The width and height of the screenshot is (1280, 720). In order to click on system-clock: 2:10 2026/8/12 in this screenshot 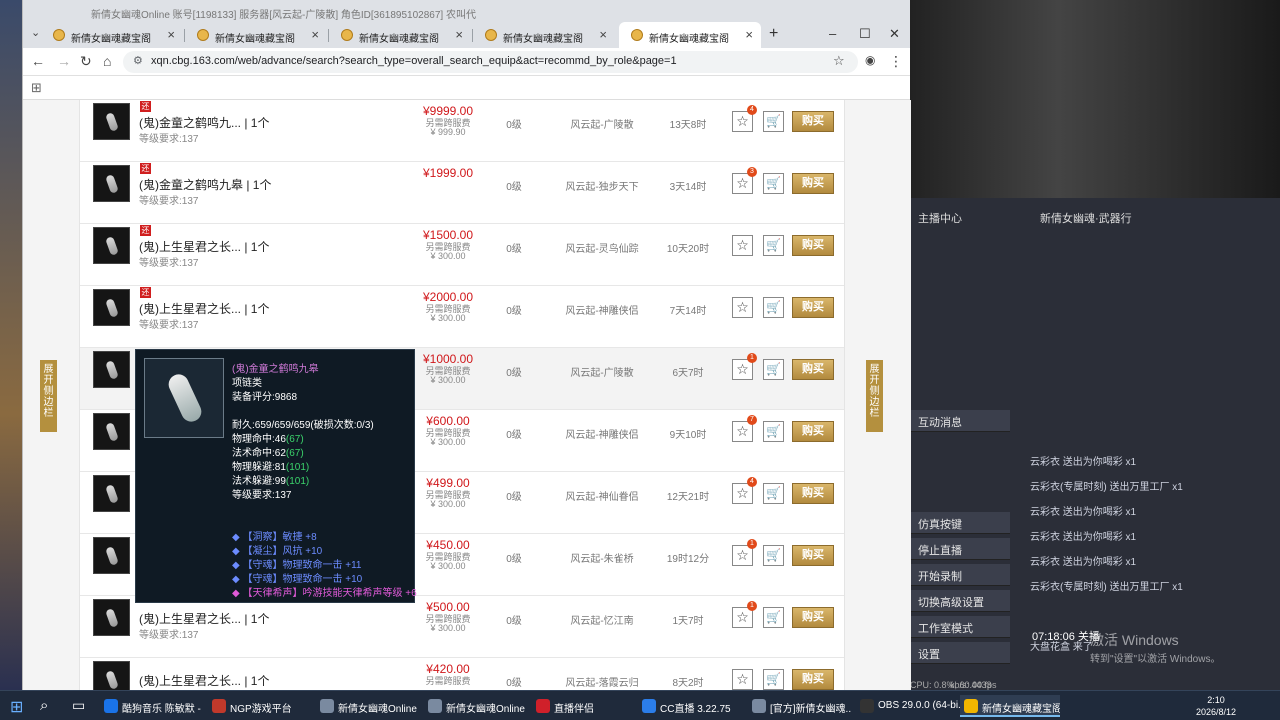, I will do `click(1216, 706)`.